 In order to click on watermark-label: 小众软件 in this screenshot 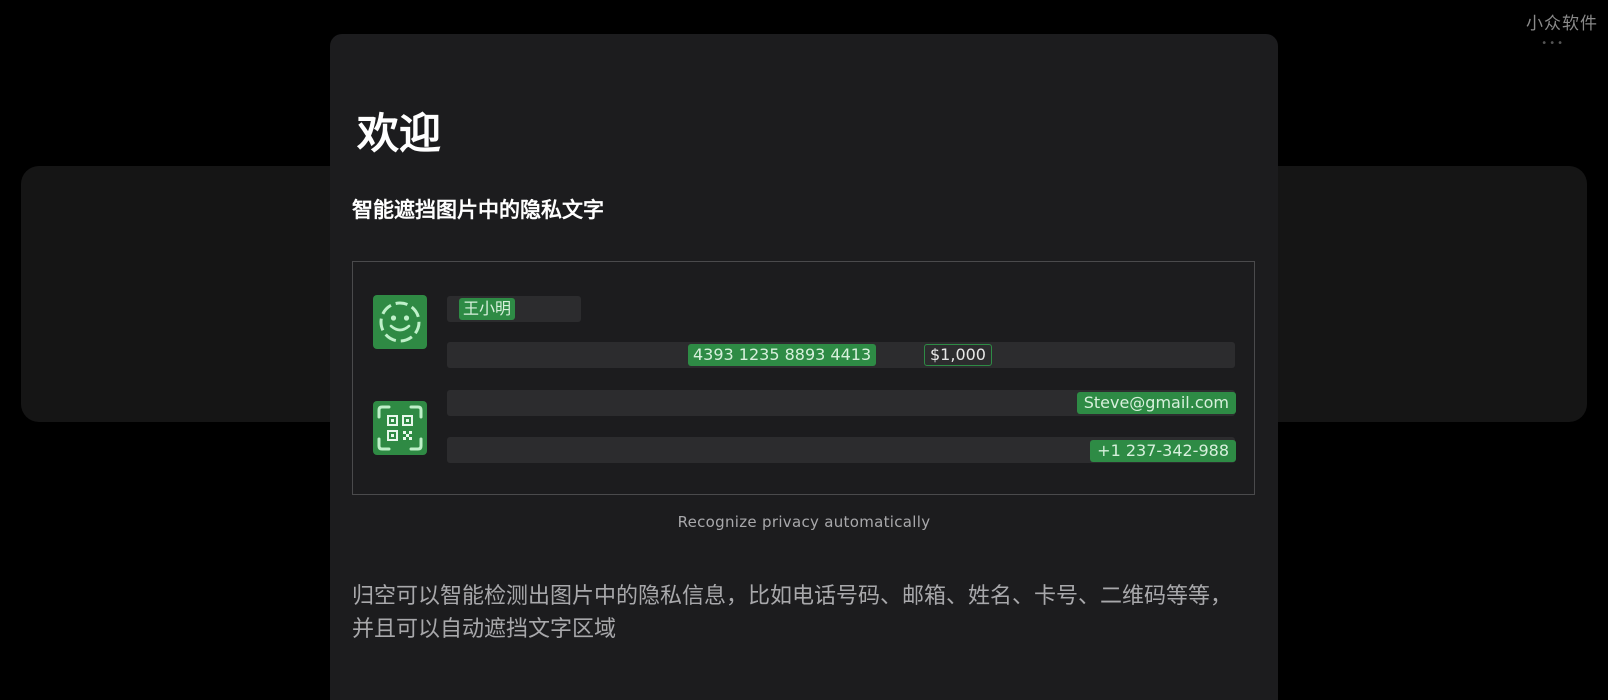, I will do `click(1562, 24)`.